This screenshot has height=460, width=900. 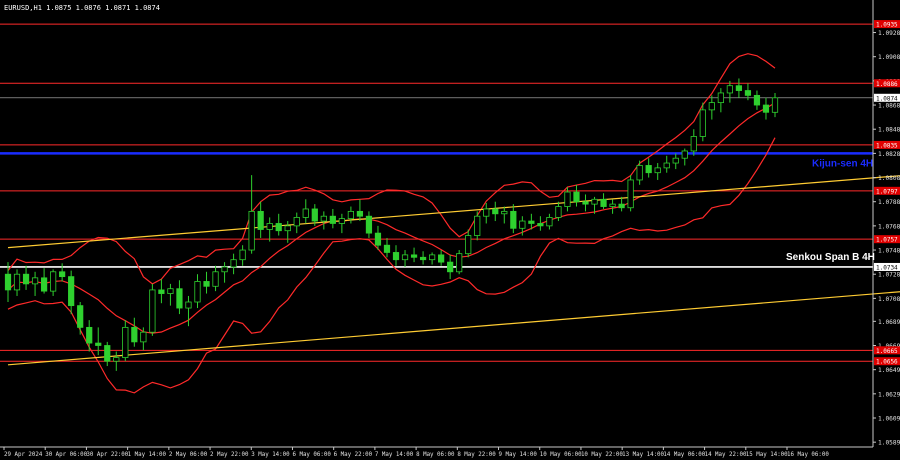 I want to click on y-tick-label: 1.0928, so click(x=889, y=33).